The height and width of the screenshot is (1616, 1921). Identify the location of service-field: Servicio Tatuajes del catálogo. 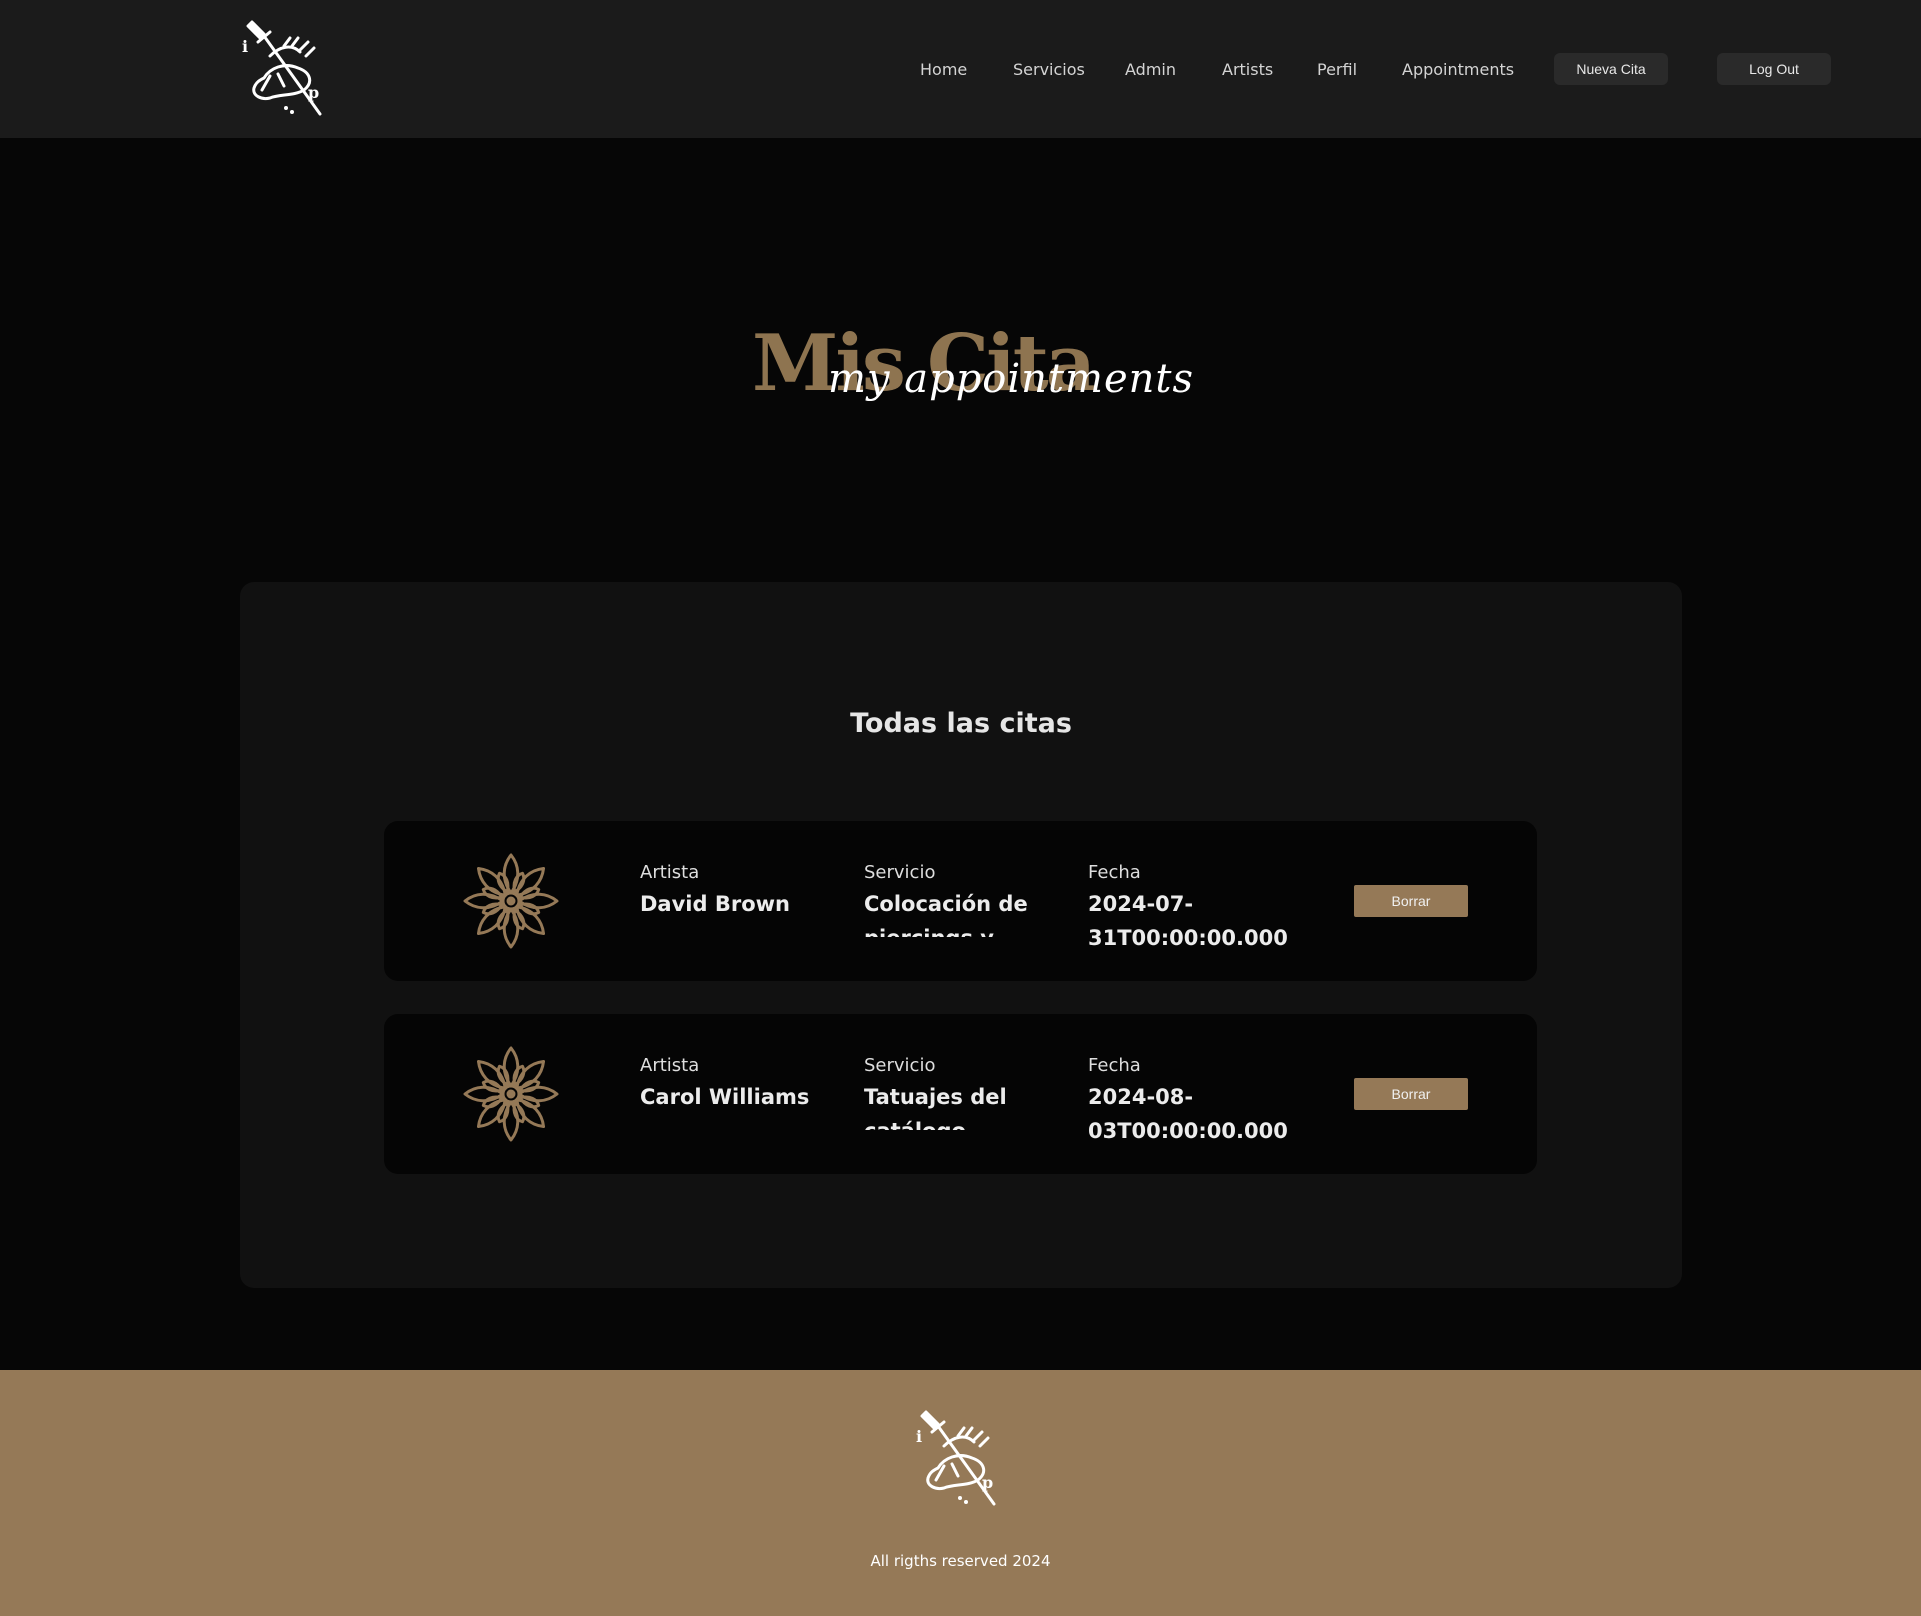
(949, 1091).